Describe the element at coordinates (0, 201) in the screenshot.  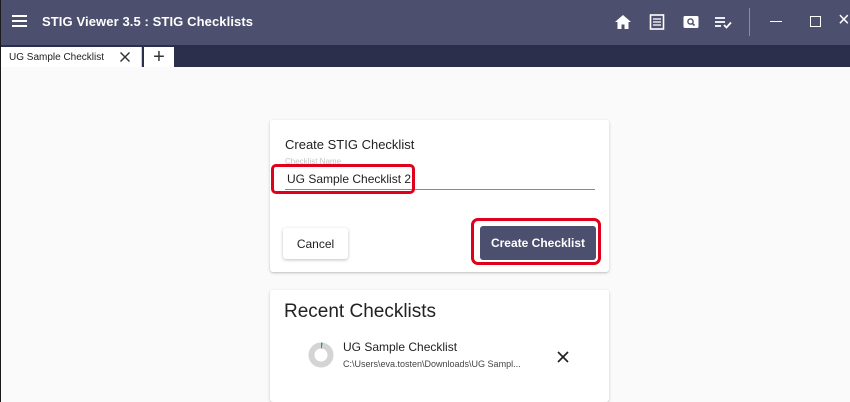
I see `window-border` at that location.